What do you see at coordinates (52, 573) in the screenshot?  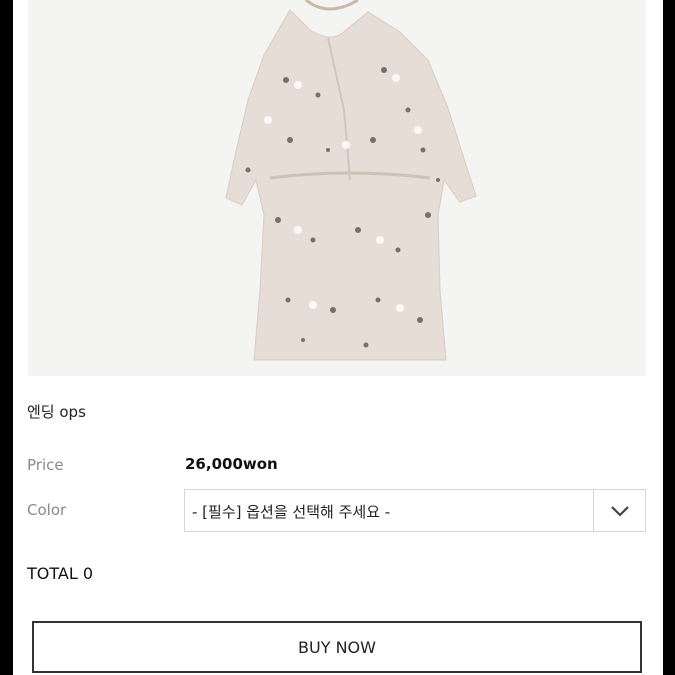 I see `total-label: TOTAL` at bounding box center [52, 573].